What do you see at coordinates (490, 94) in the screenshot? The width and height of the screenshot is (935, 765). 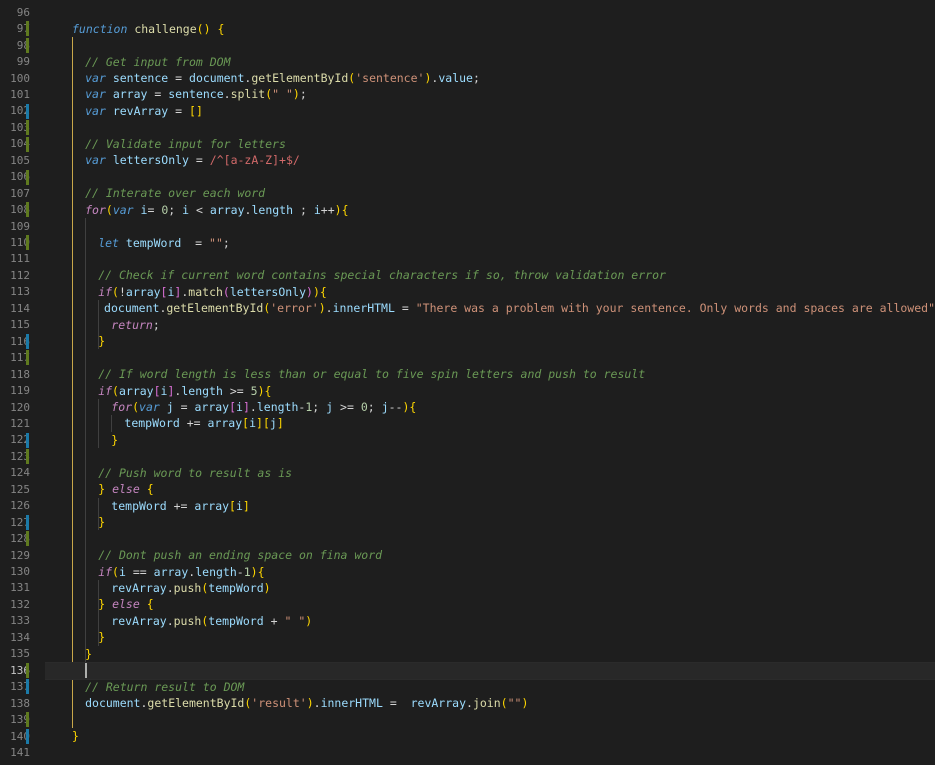 I see `code-line: var array = sentence.split(" ");` at bounding box center [490, 94].